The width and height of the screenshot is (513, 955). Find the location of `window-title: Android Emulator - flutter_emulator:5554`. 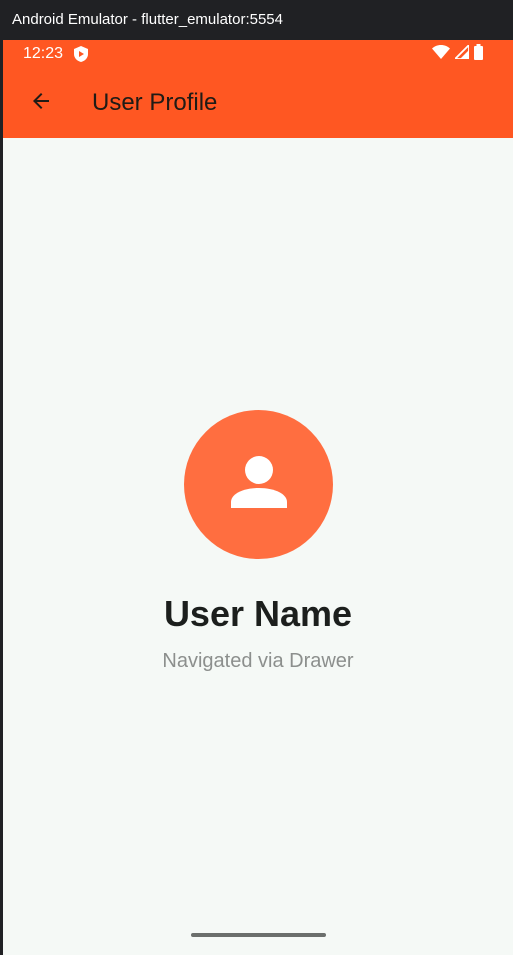

window-title: Android Emulator - flutter_emulator:5554 is located at coordinates (256, 20).